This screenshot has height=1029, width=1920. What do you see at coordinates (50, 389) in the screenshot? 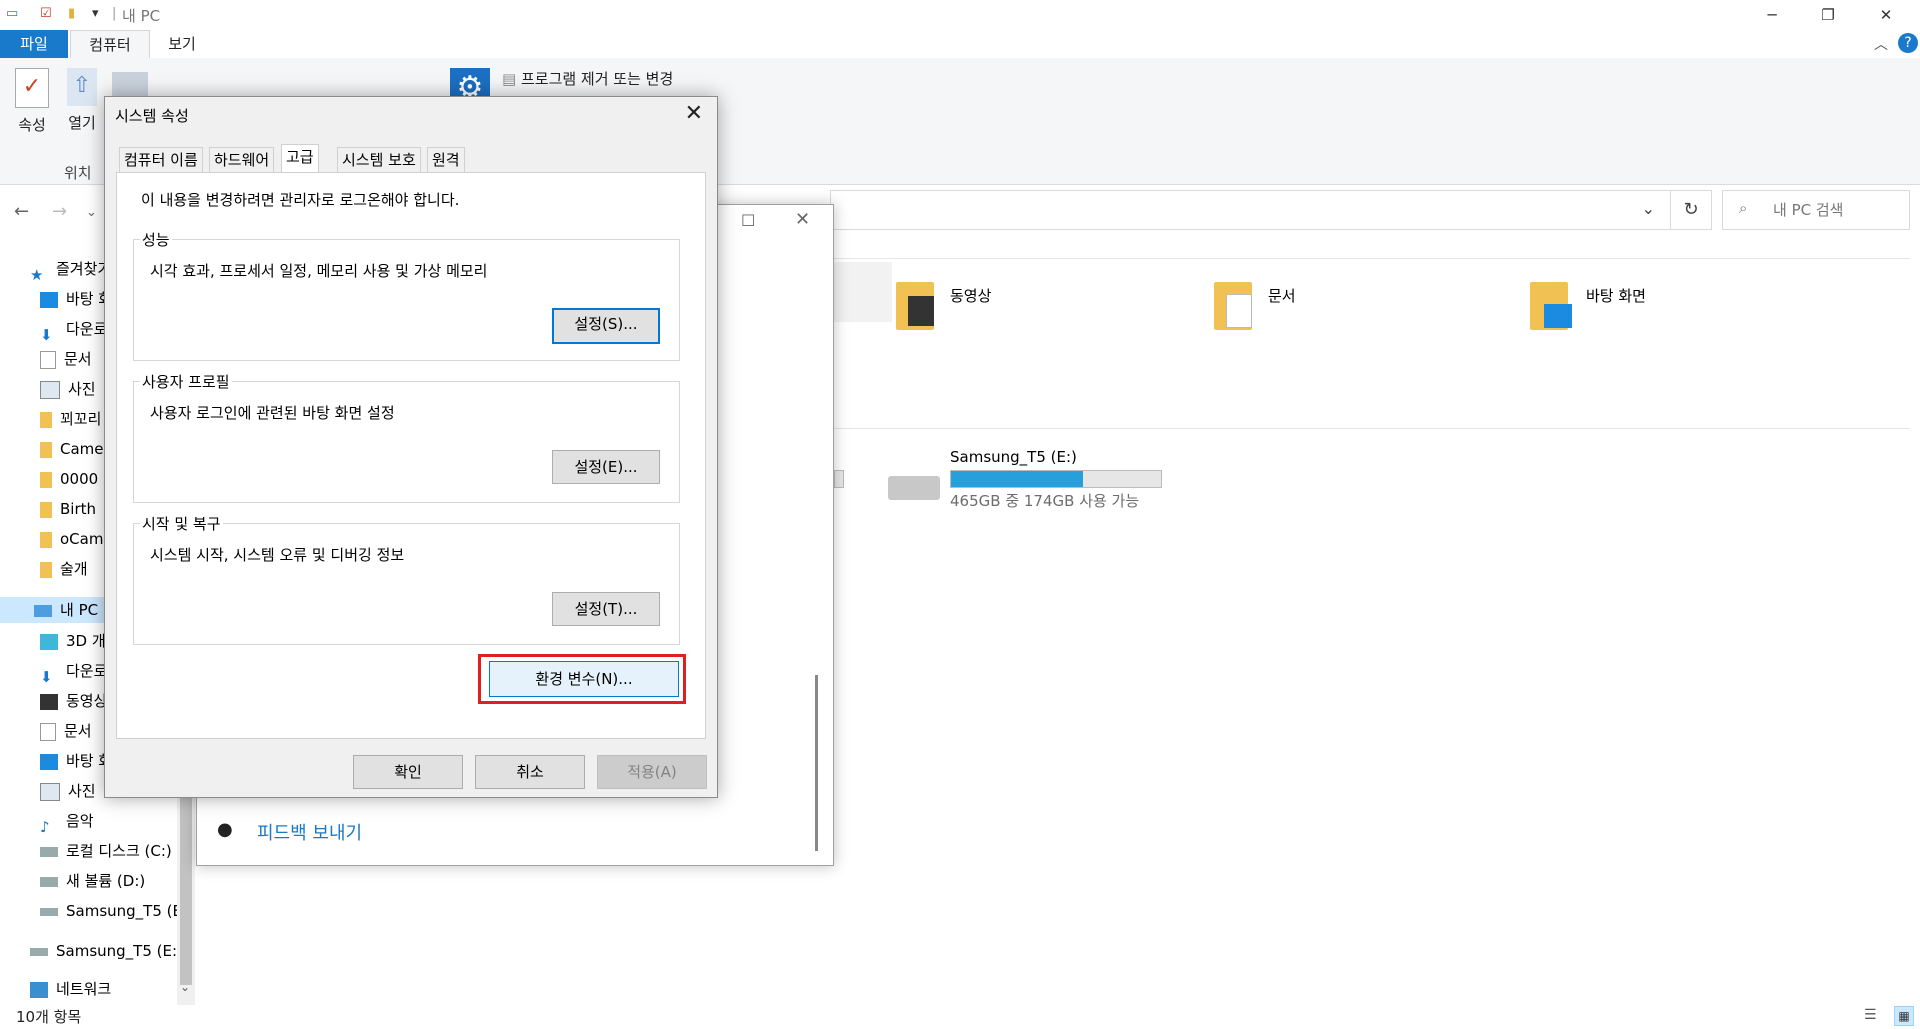
I see `pictures-icon` at bounding box center [50, 389].